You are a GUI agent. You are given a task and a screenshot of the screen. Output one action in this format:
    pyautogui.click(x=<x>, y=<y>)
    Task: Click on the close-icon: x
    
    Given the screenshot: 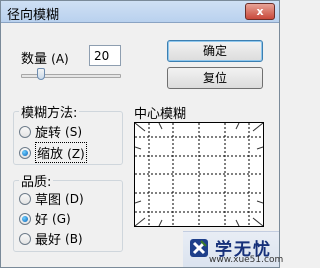 What is the action you would take?
    pyautogui.click(x=260, y=11)
    